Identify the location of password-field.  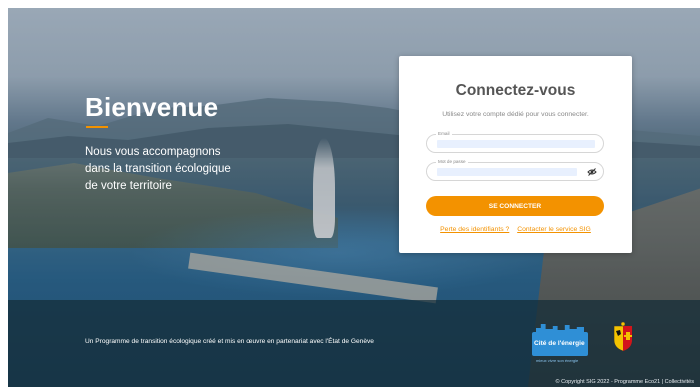
(507, 172).